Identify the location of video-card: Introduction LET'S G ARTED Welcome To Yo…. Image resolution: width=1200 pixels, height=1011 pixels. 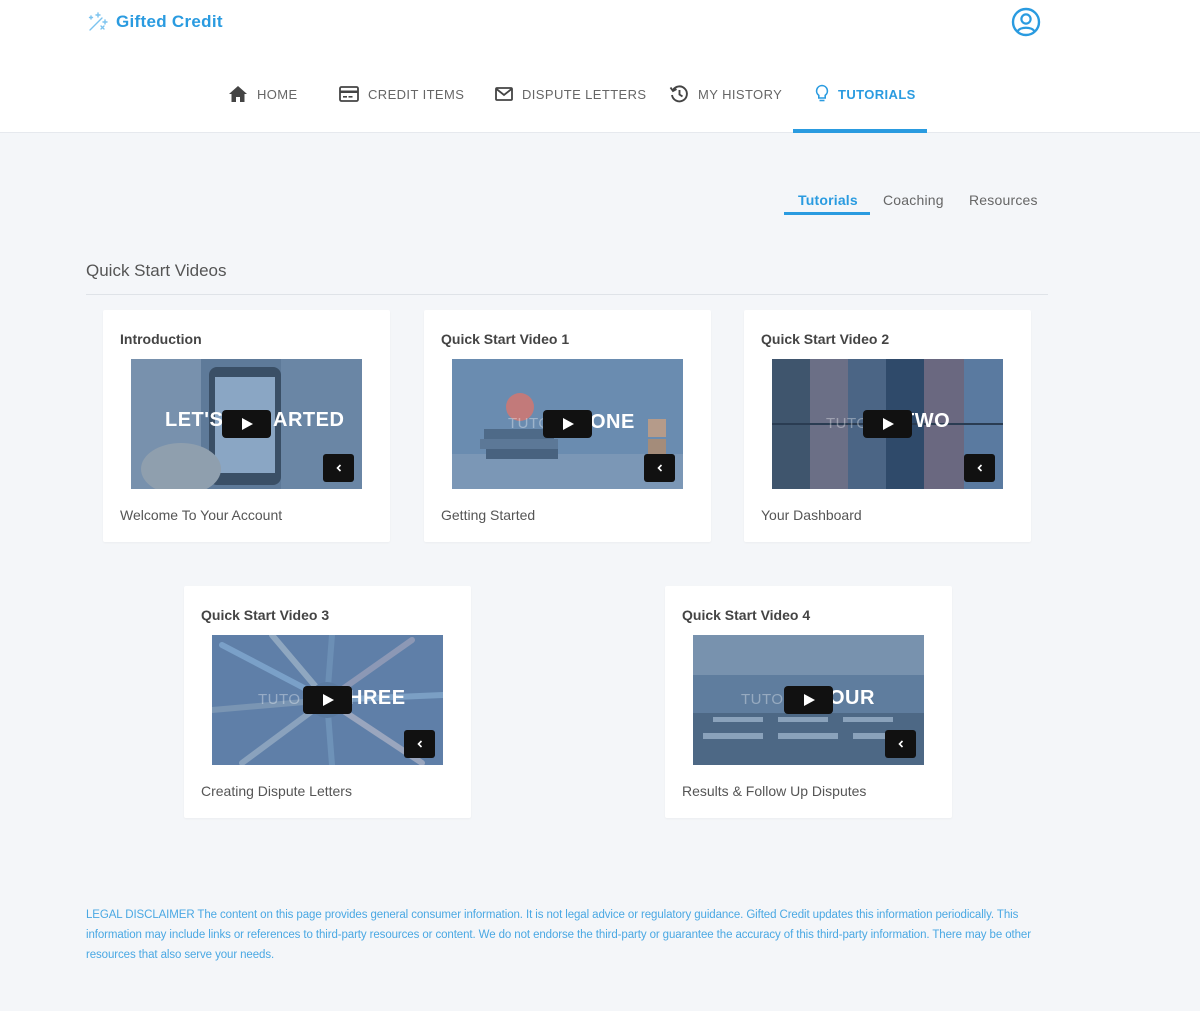
(246, 426).